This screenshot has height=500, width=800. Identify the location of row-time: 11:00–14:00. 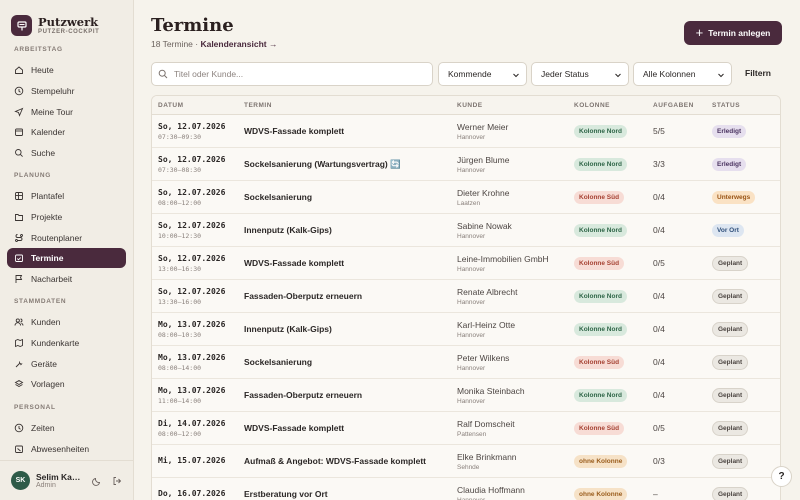
(180, 400).